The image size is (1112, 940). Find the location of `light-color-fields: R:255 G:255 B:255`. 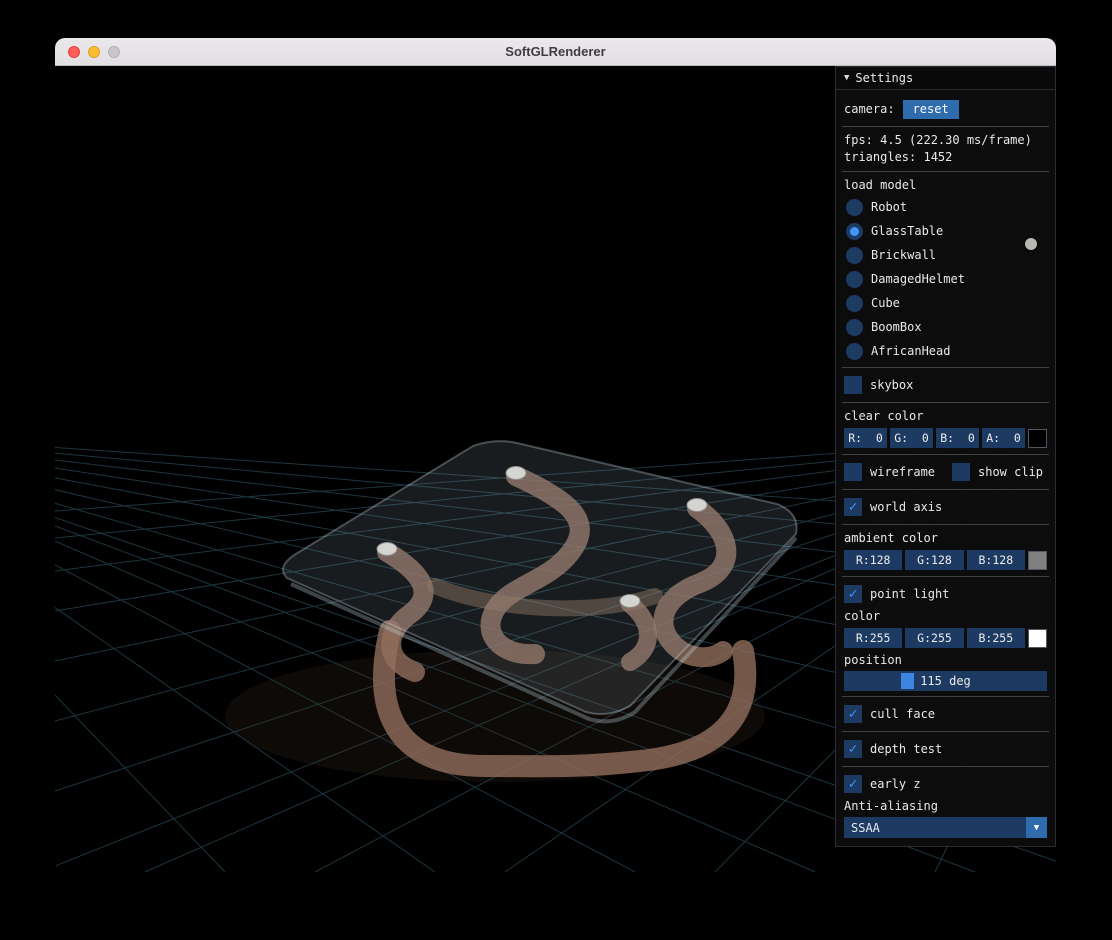

light-color-fields: R:255 G:255 B:255 is located at coordinates (945, 638).